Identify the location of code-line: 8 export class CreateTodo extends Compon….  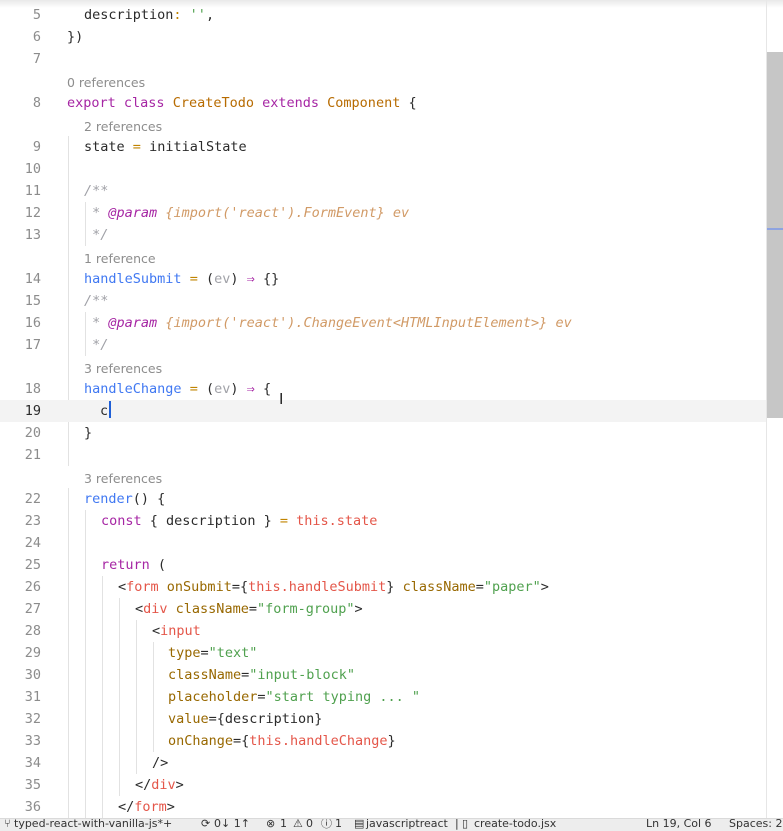
(383, 103).